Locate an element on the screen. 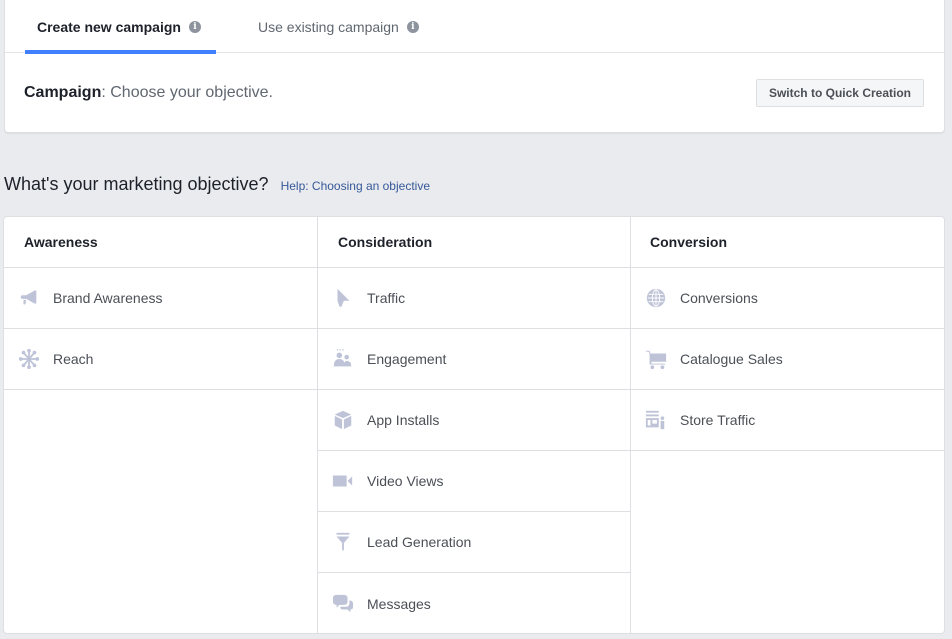  objective-label: Catalogue Sales is located at coordinates (731, 359).